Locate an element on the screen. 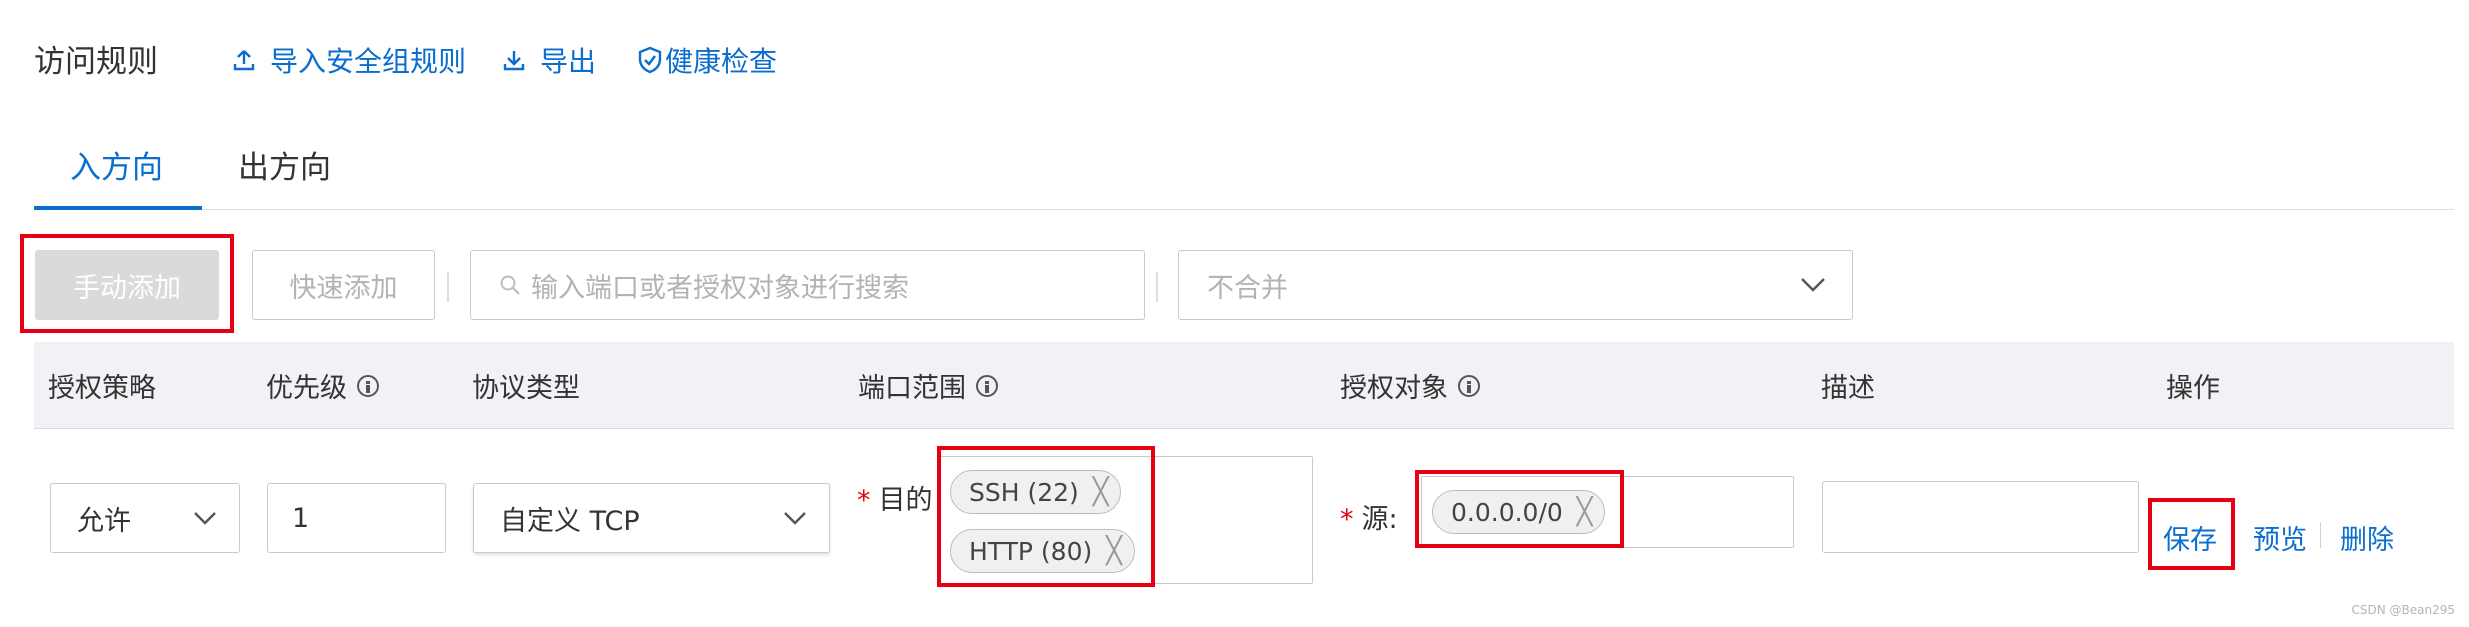  highlight-box-ports is located at coordinates (1046, 516).